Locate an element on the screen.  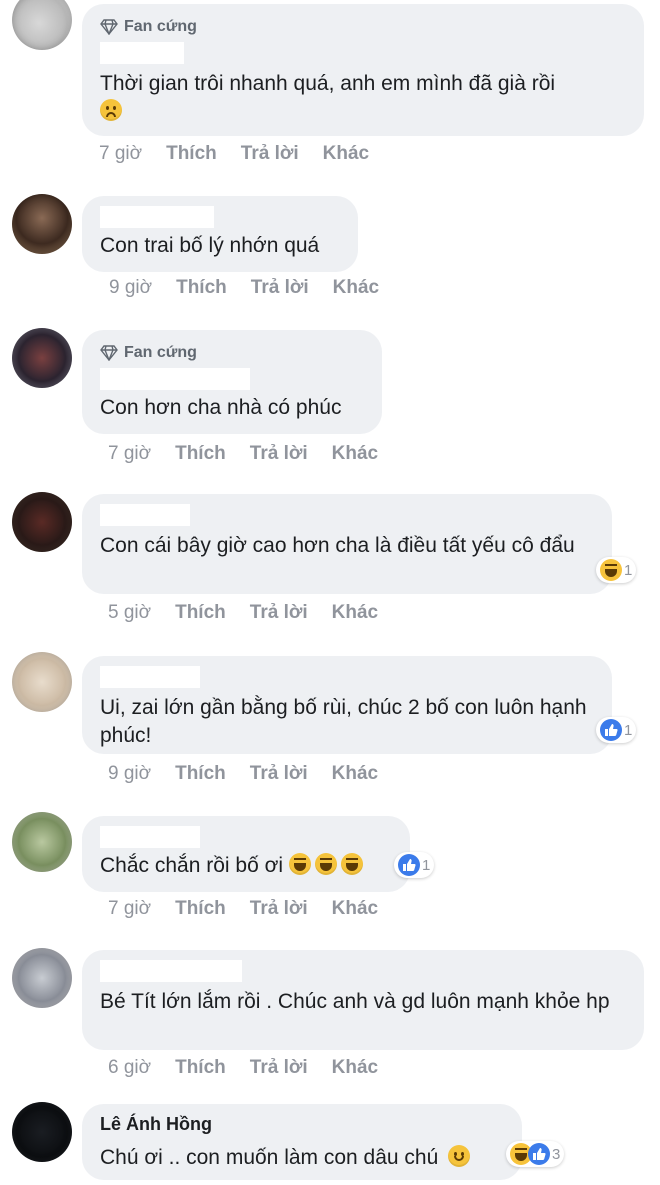
reaction-count: 3 is located at coordinates (556, 1154).